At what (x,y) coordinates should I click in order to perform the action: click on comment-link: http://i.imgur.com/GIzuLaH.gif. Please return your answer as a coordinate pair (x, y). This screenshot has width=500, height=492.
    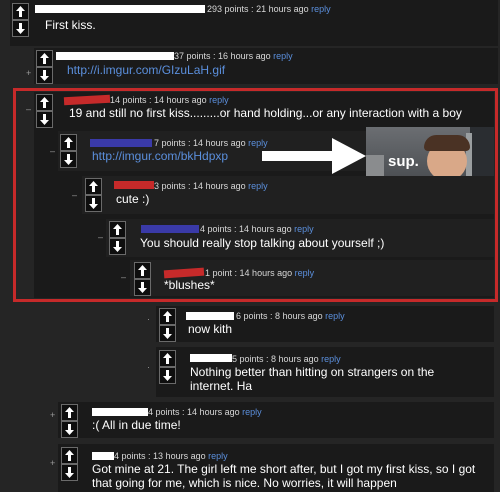
    Looking at the image, I should click on (146, 70).